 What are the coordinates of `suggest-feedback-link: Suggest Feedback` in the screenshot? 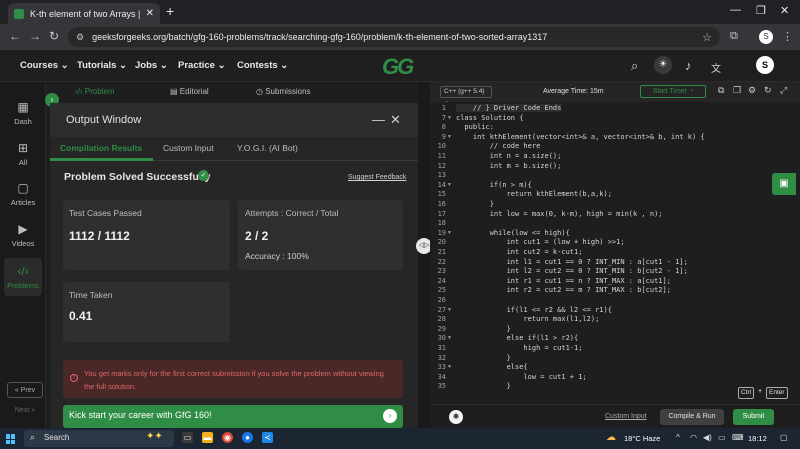 It's located at (377, 177).